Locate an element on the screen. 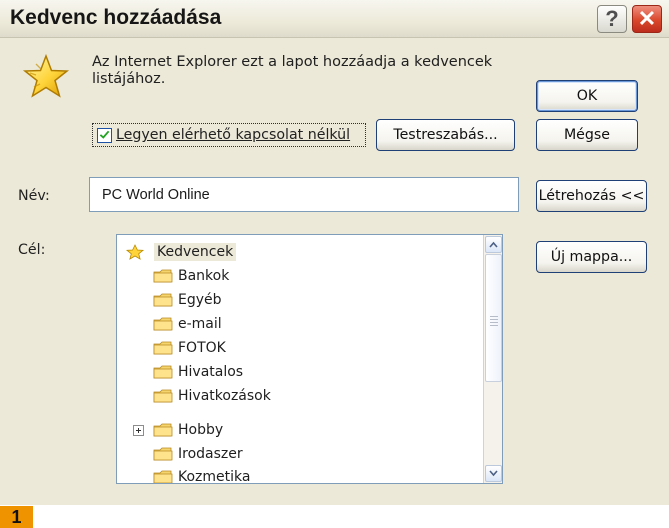  scroll-thumb is located at coordinates (493, 318).